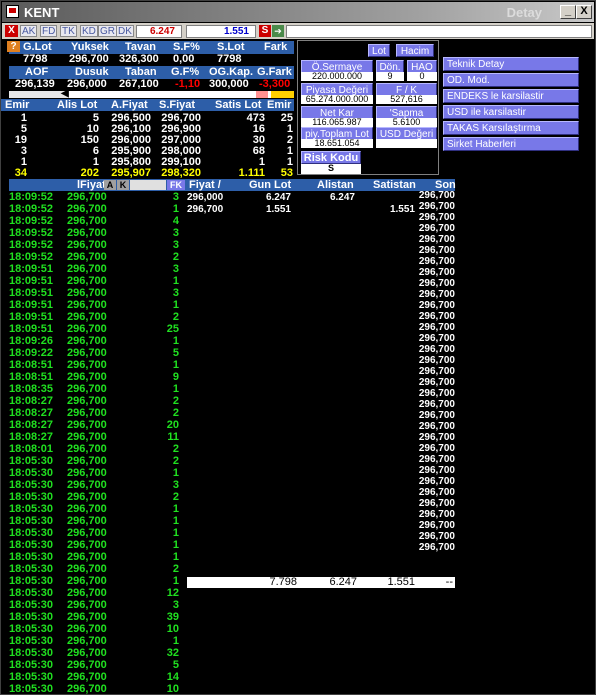 This screenshot has height=695, width=596. Describe the element at coordinates (107, 31) in the screenshot. I see `tab-gr: GR` at that location.